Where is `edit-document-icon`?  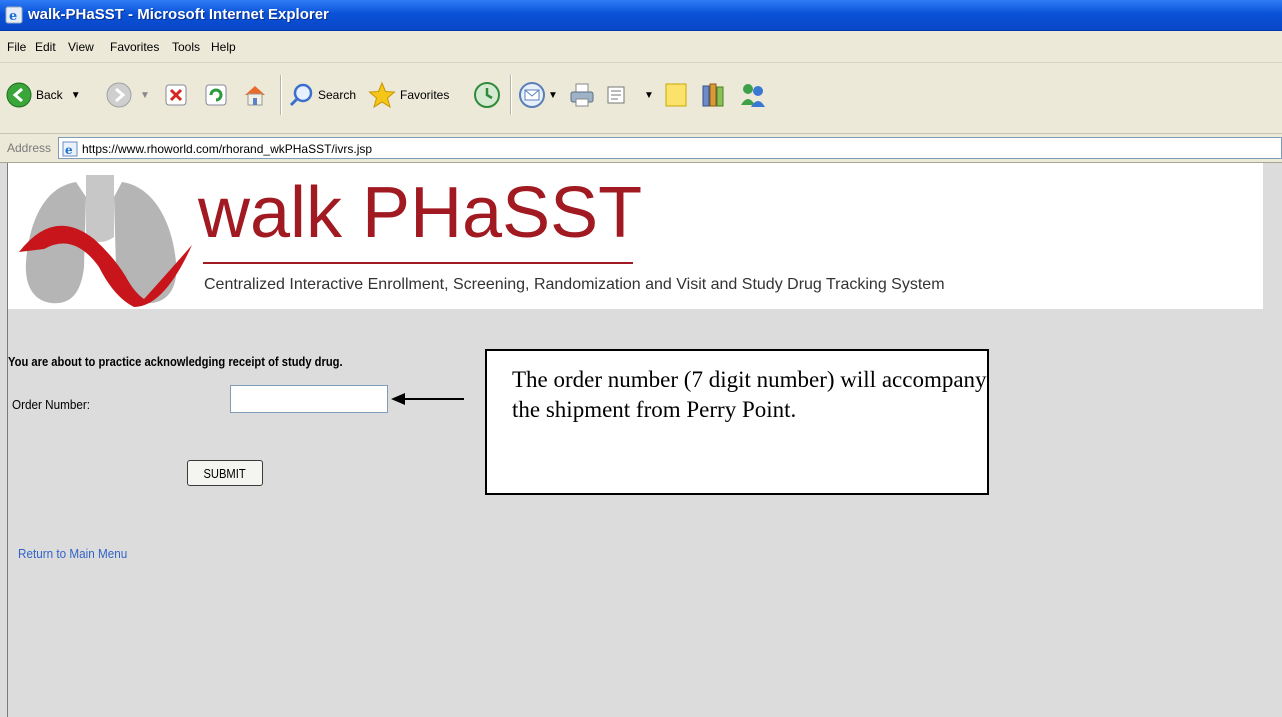
edit-document-icon is located at coordinates (616, 95).